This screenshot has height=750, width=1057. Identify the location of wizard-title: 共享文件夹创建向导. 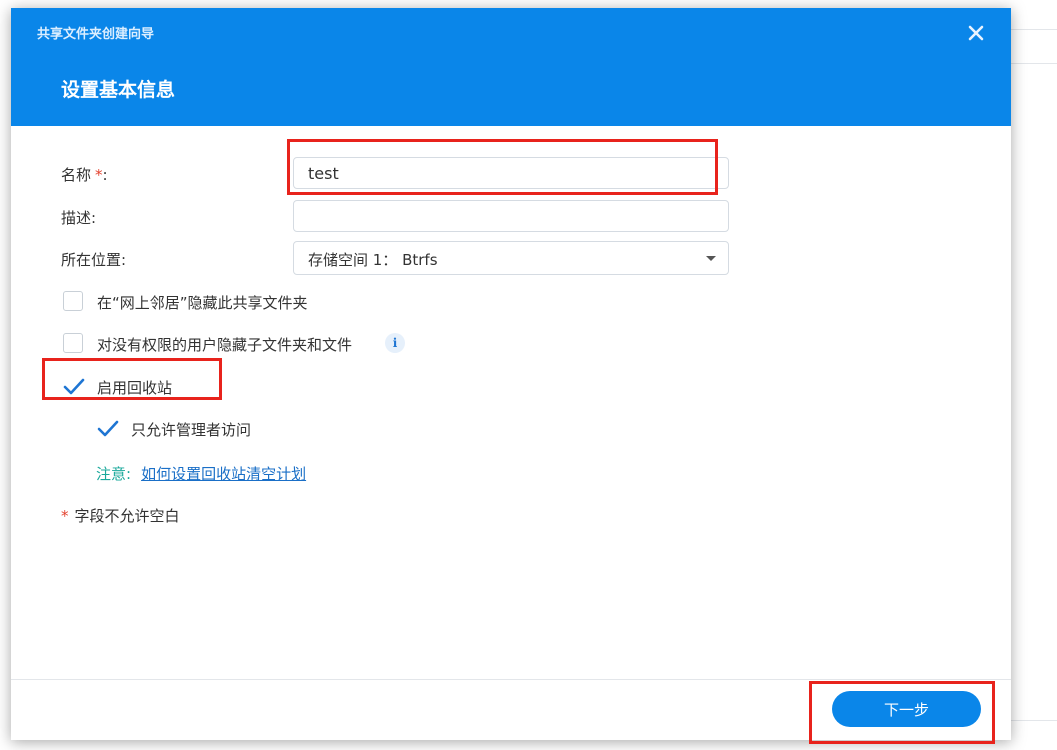
(96, 34).